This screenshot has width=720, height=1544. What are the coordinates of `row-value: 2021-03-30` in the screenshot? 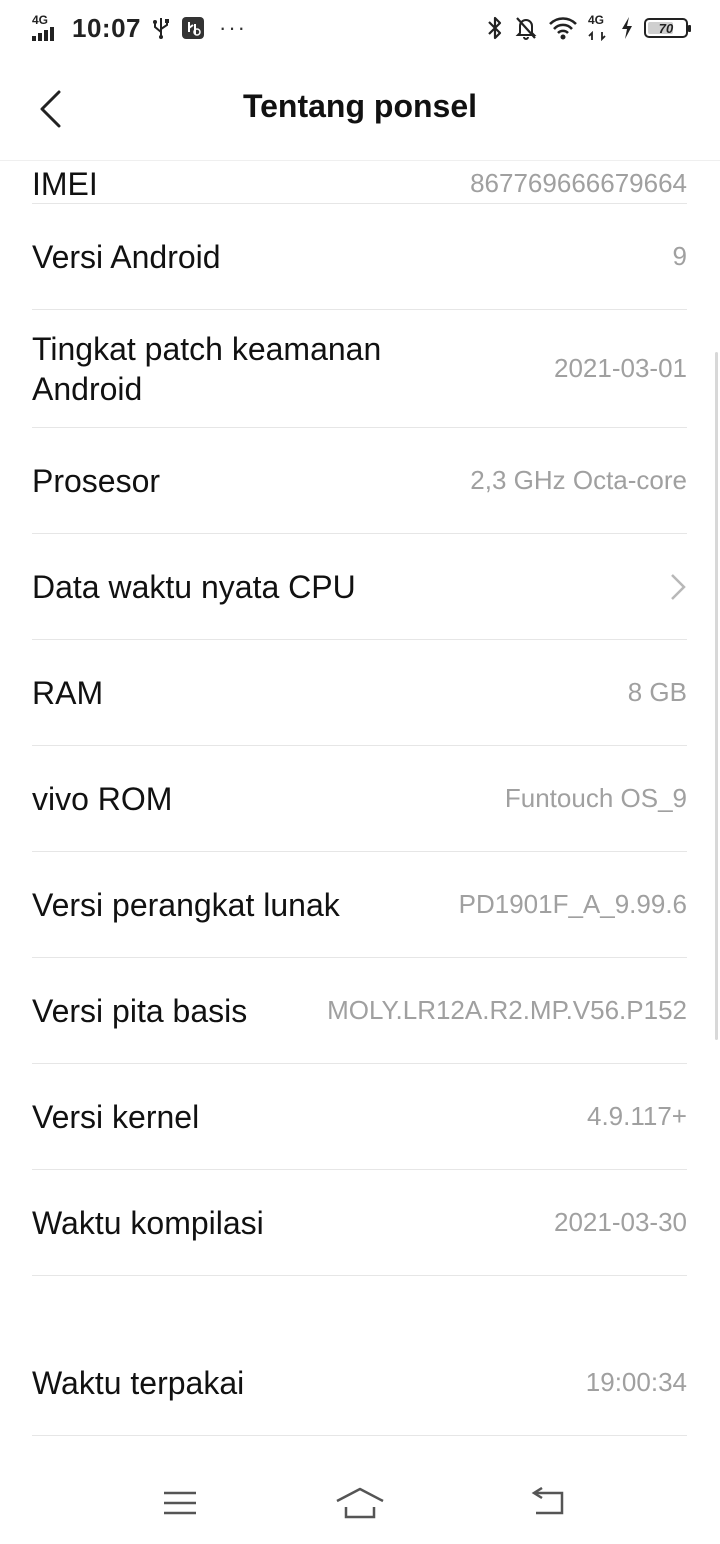 It's located at (620, 1222).